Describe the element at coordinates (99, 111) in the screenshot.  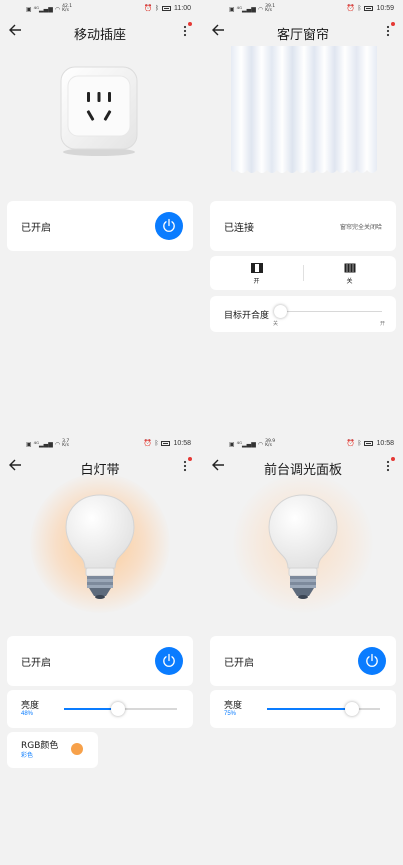
I see `power-socket-icon` at that location.